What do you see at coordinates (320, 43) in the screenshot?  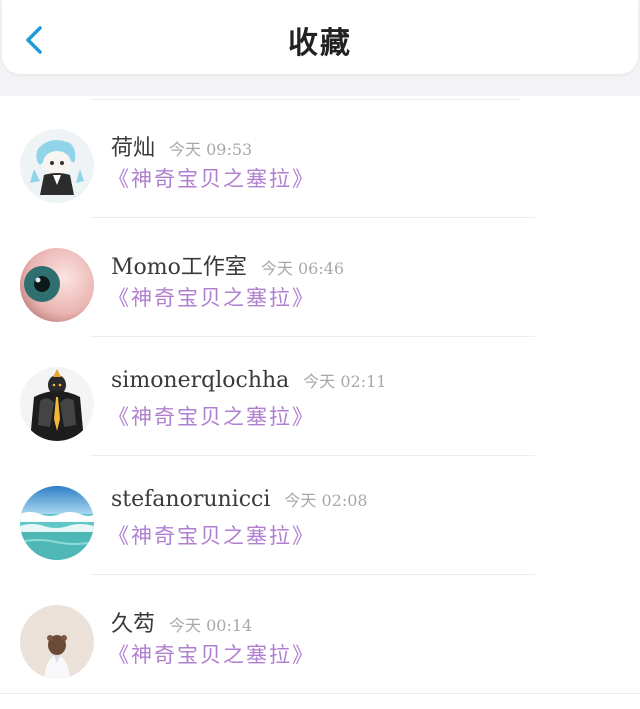 I see `page-title: 收藏` at bounding box center [320, 43].